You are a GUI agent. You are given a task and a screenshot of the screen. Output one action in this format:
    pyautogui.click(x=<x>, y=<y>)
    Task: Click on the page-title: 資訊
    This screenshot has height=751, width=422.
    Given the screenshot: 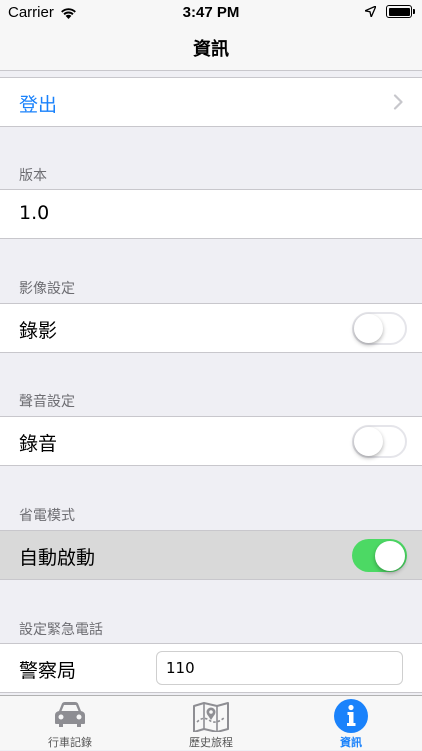 What is the action you would take?
    pyautogui.click(x=211, y=49)
    